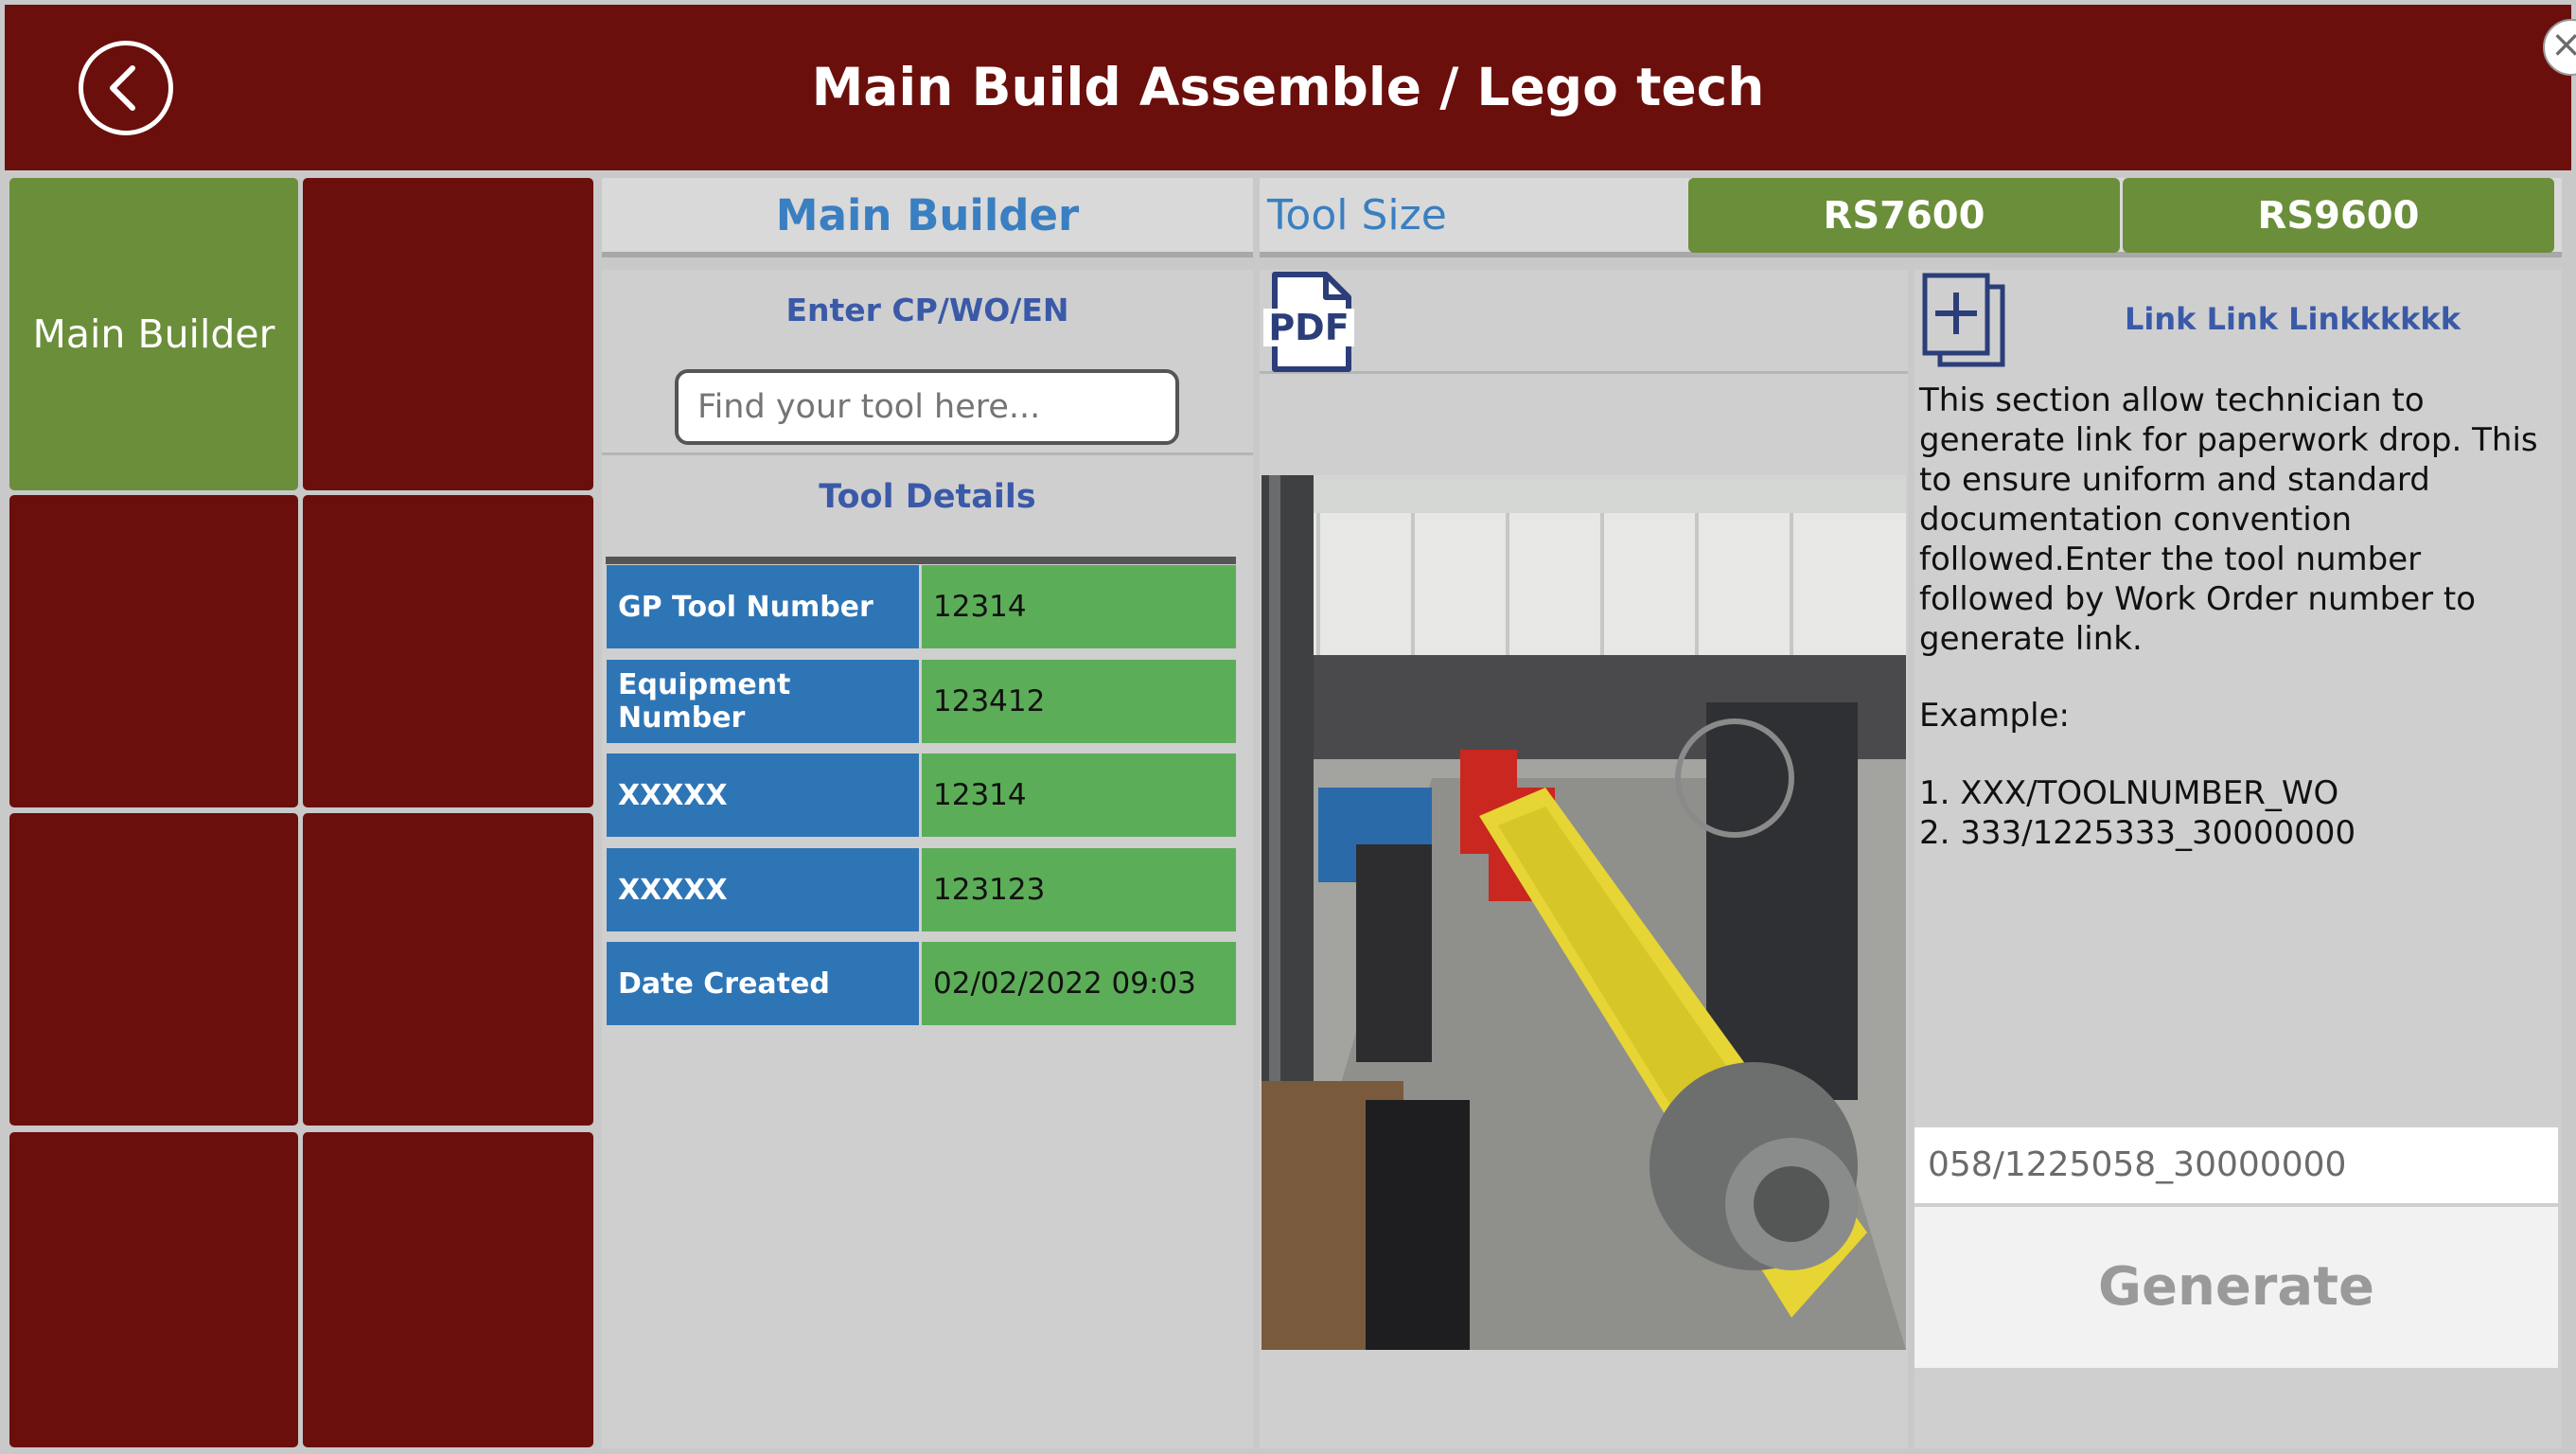 Image resolution: width=2576 pixels, height=1454 pixels. What do you see at coordinates (2137, 833) in the screenshot?
I see `example-item: 2. 333/1225333_30000000` at bounding box center [2137, 833].